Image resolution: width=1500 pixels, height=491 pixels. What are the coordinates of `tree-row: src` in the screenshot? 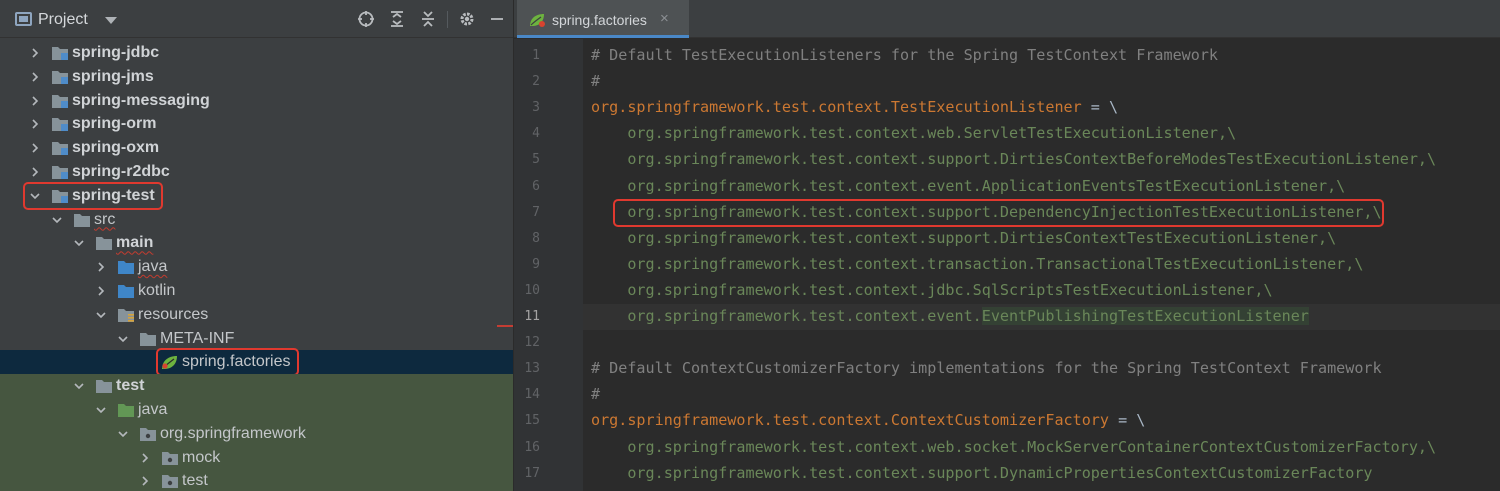 It's located at (256, 220).